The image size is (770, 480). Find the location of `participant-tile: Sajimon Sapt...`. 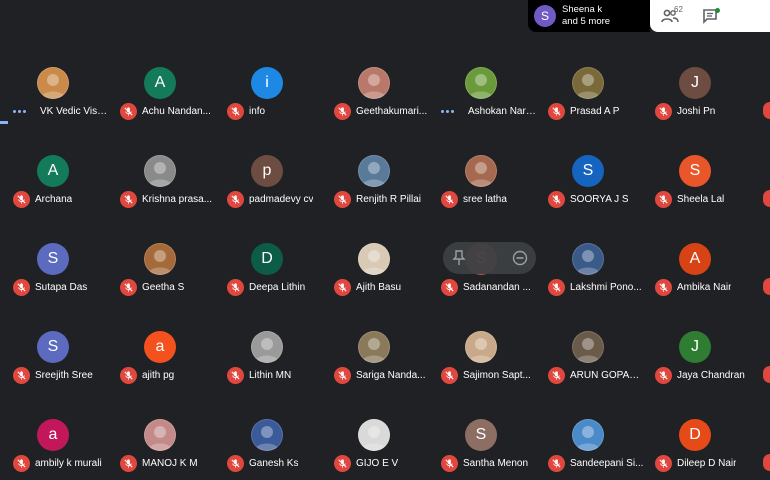

participant-tile: Sajimon Sapt... is located at coordinates (481, 346).